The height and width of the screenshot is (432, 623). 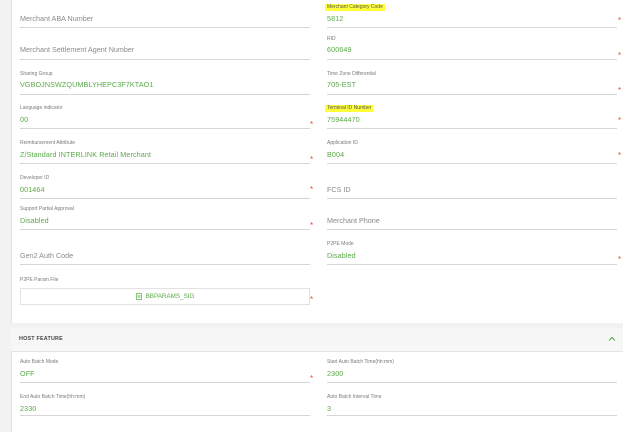 What do you see at coordinates (165, 117) in the screenshot?
I see `language-indicator-field: Language indicator 00` at bounding box center [165, 117].